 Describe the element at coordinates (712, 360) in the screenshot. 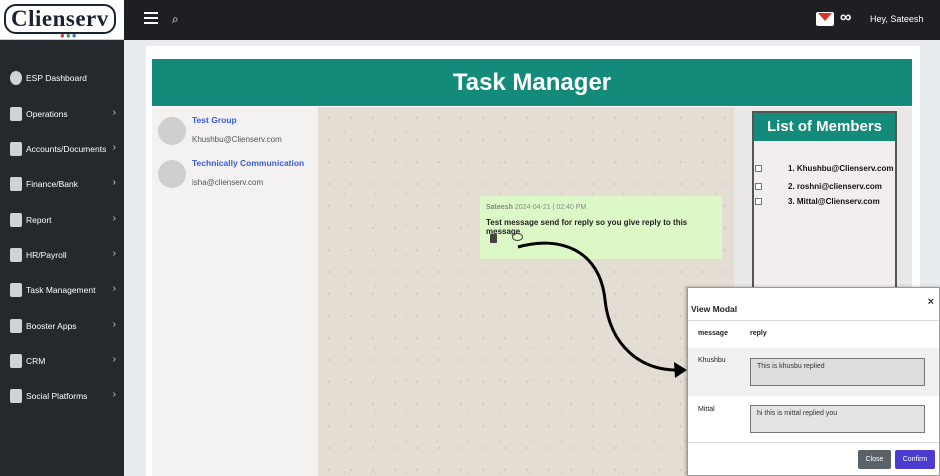

I see `reply-author: Khushbu` at that location.